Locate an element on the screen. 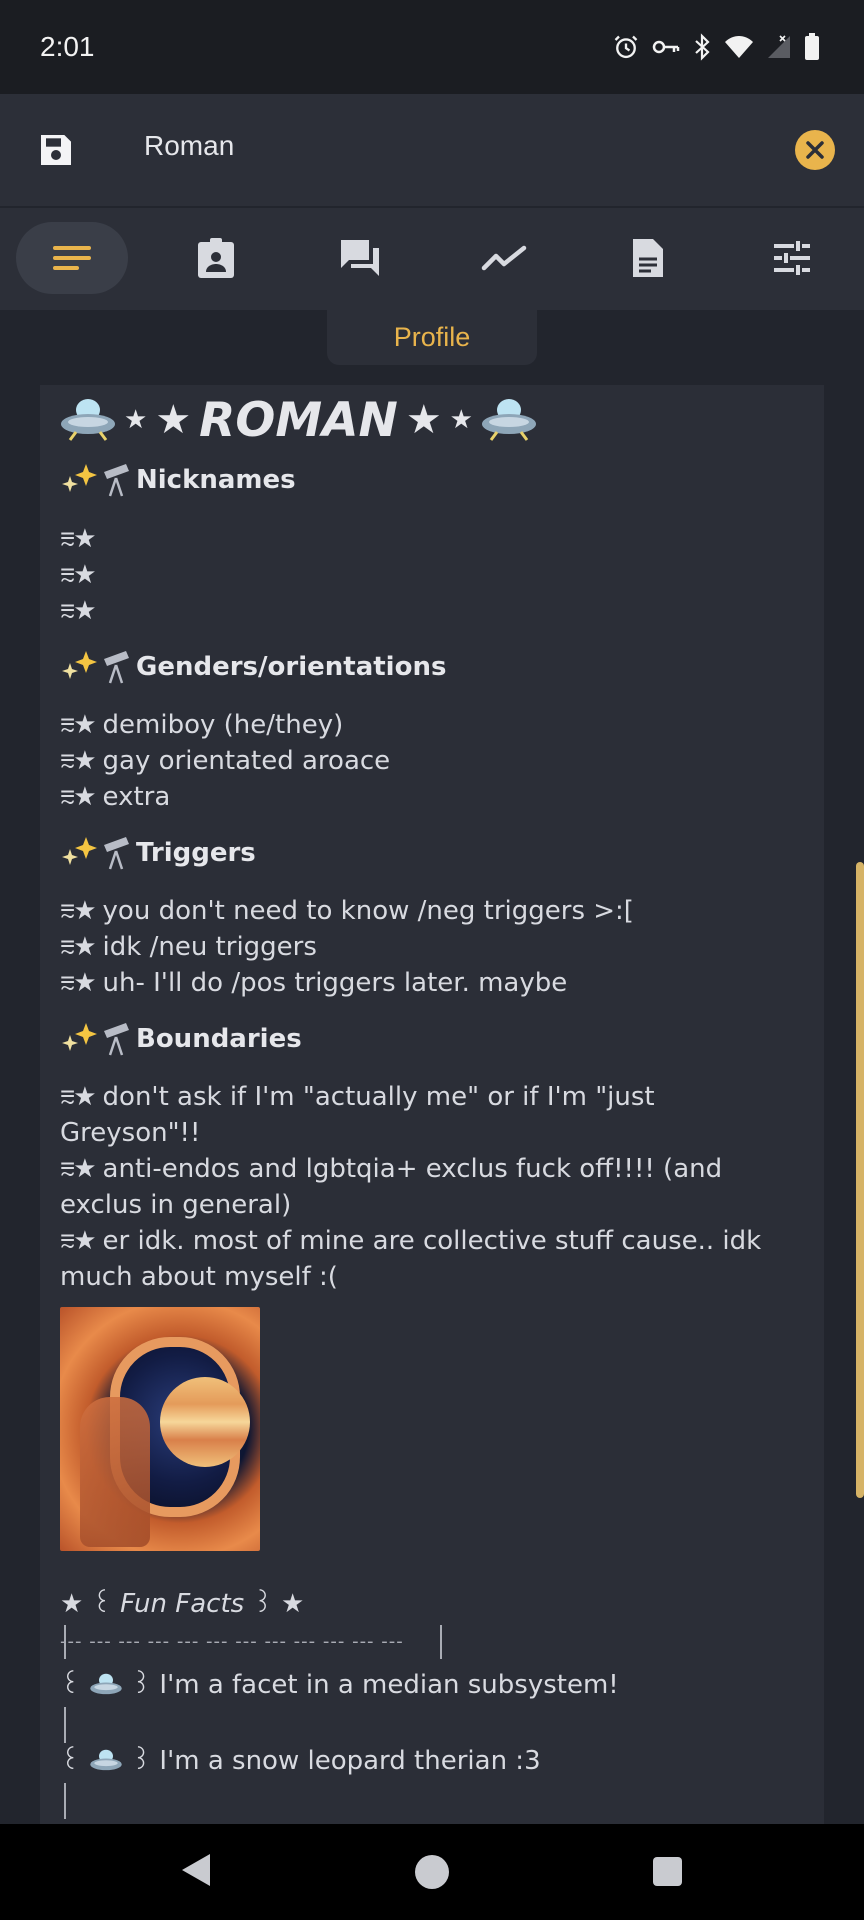  section-header-triggers: Triggers is located at coordinates (158, 853).